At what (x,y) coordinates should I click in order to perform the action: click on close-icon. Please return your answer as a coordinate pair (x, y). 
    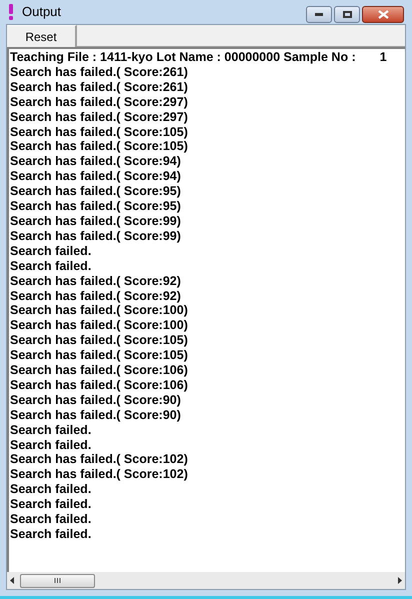
    Looking at the image, I should click on (383, 14).